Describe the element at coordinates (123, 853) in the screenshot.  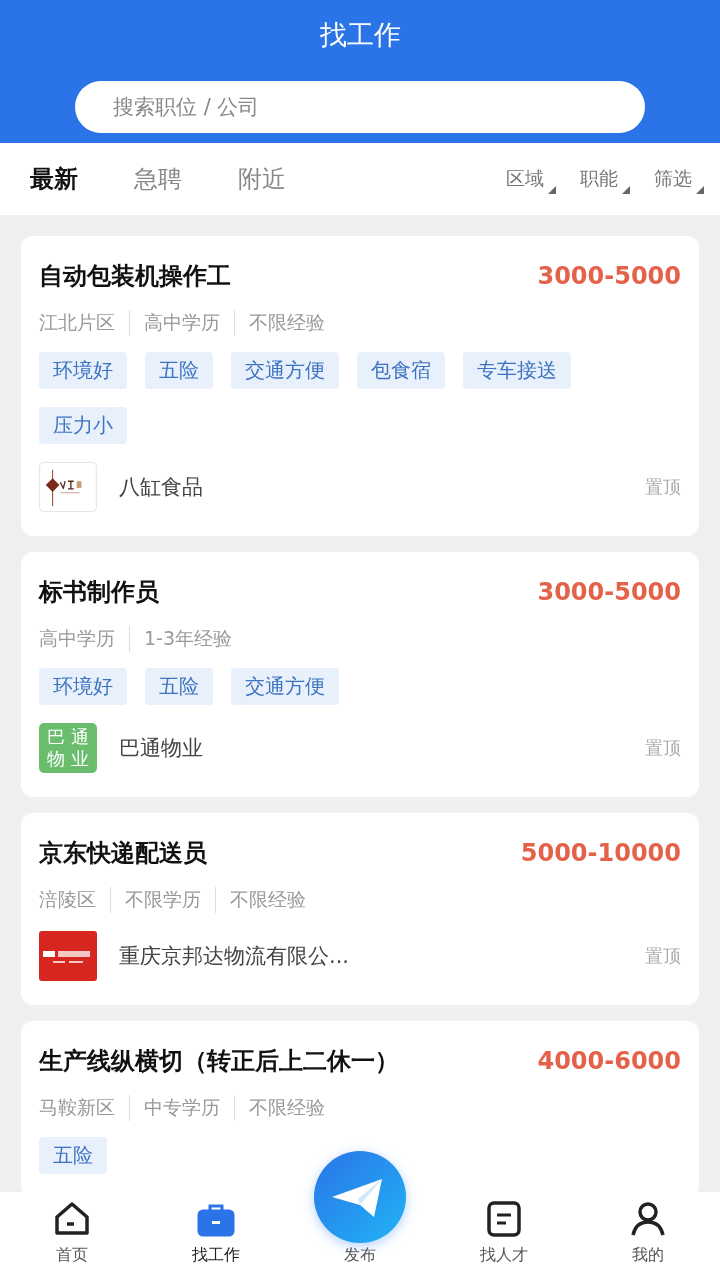
I see `job-title: 京东快递配送员` at that location.